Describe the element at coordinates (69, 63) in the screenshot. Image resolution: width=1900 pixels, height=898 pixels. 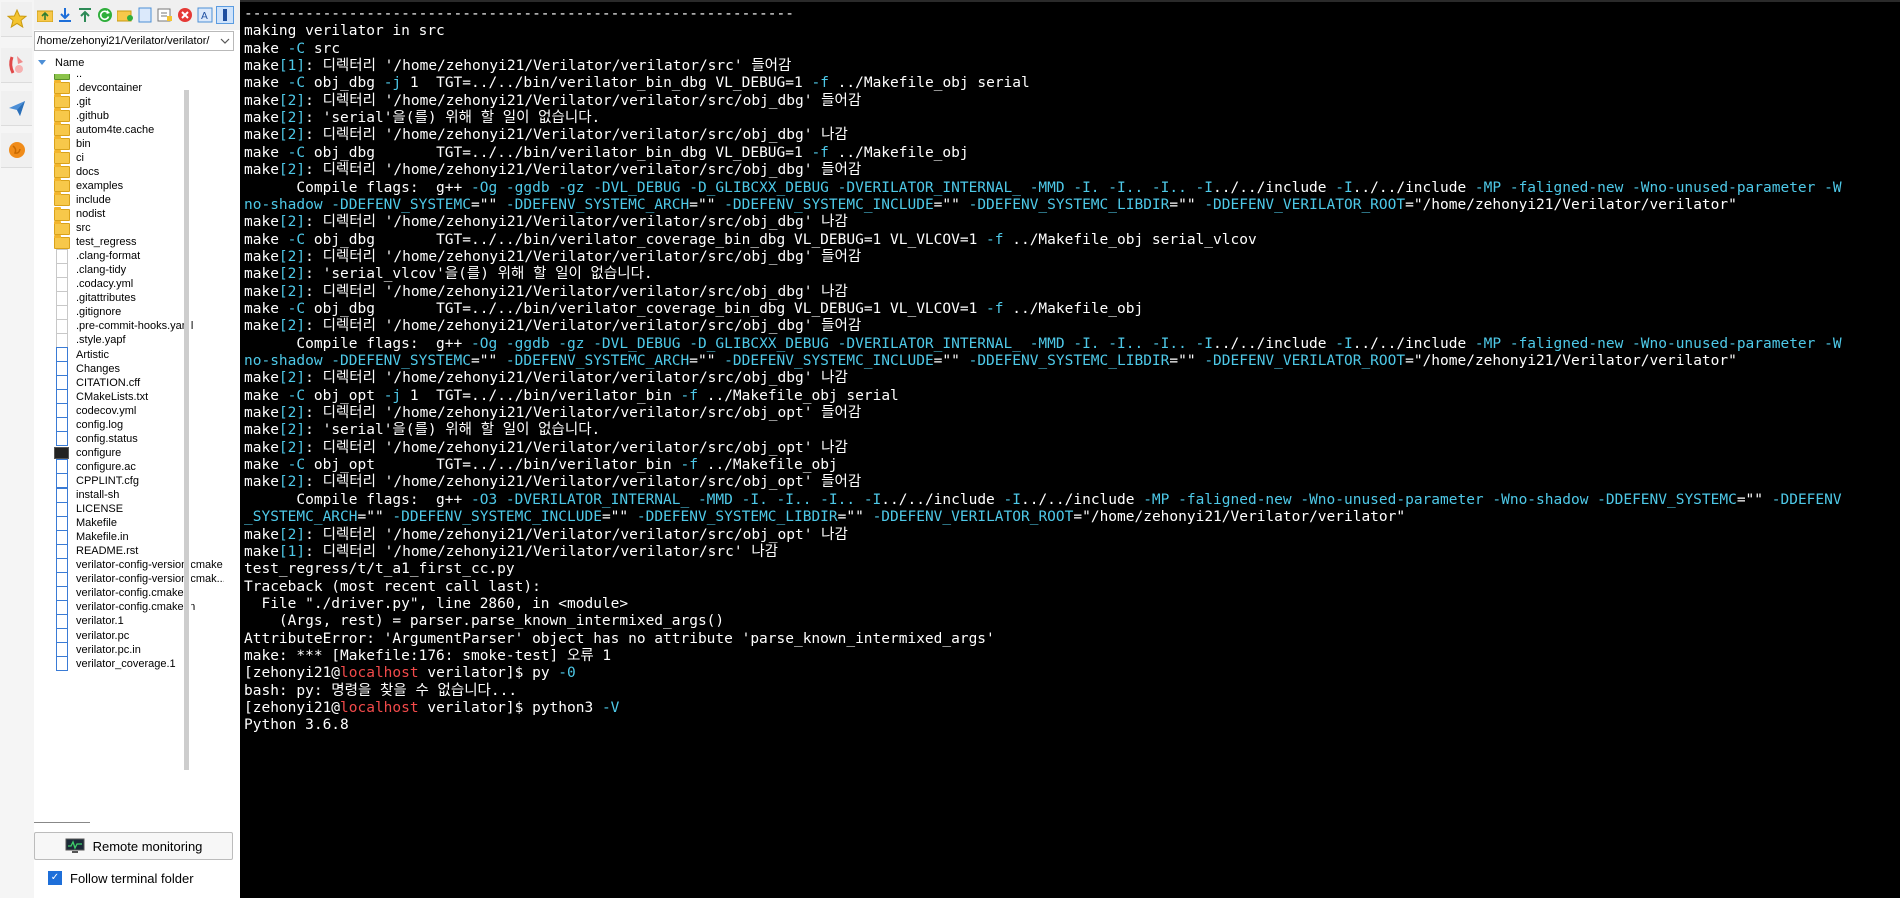
I see `column-name-header: Name` at that location.